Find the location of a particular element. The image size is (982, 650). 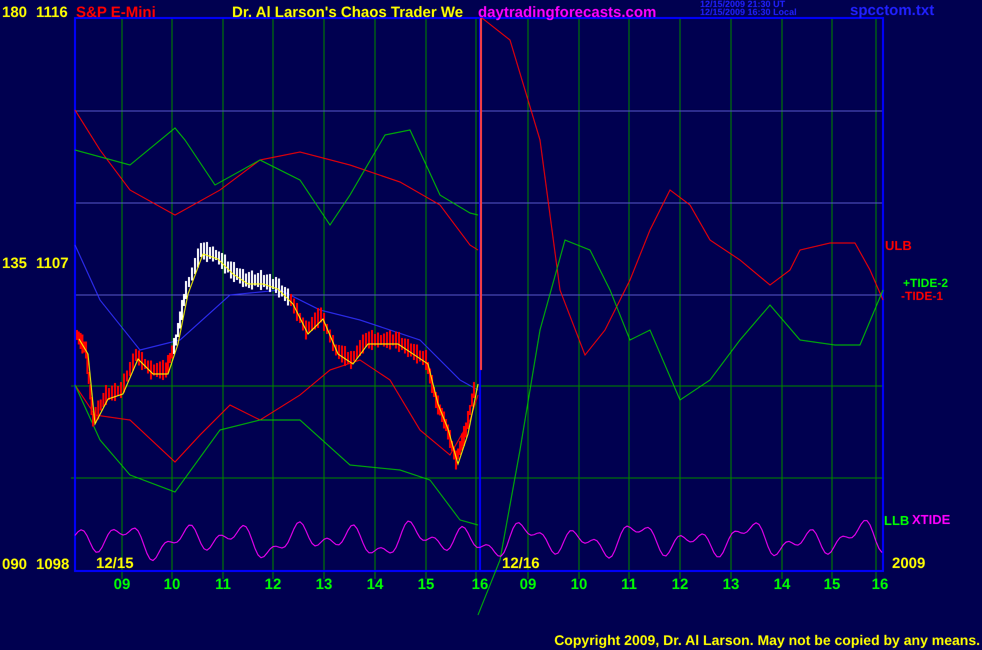

price-label: 1098 is located at coordinates (53, 564).